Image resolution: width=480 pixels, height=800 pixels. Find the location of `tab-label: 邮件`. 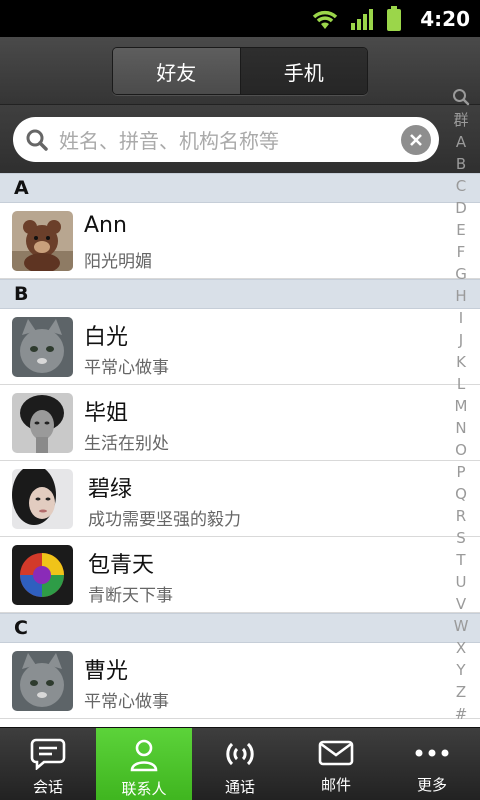

tab-label: 邮件 is located at coordinates (335, 785).